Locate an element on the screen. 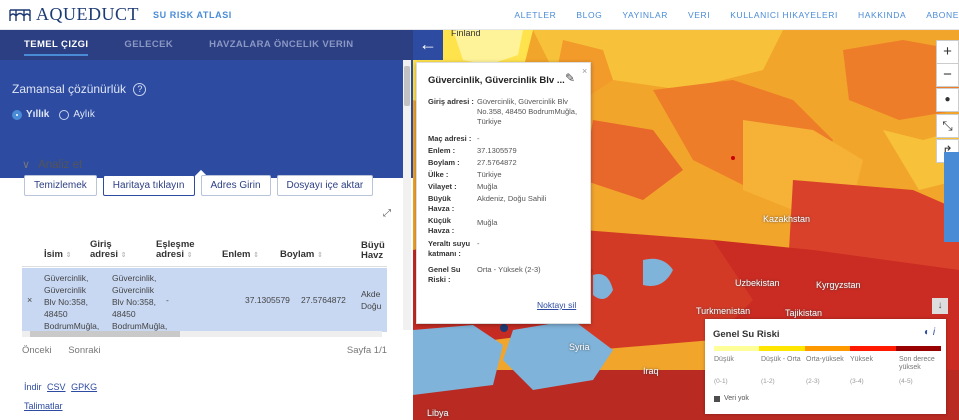 This screenshot has height=420, width=959. legend-cat-low-medium: Düşük - Orta is located at coordinates (781, 359).